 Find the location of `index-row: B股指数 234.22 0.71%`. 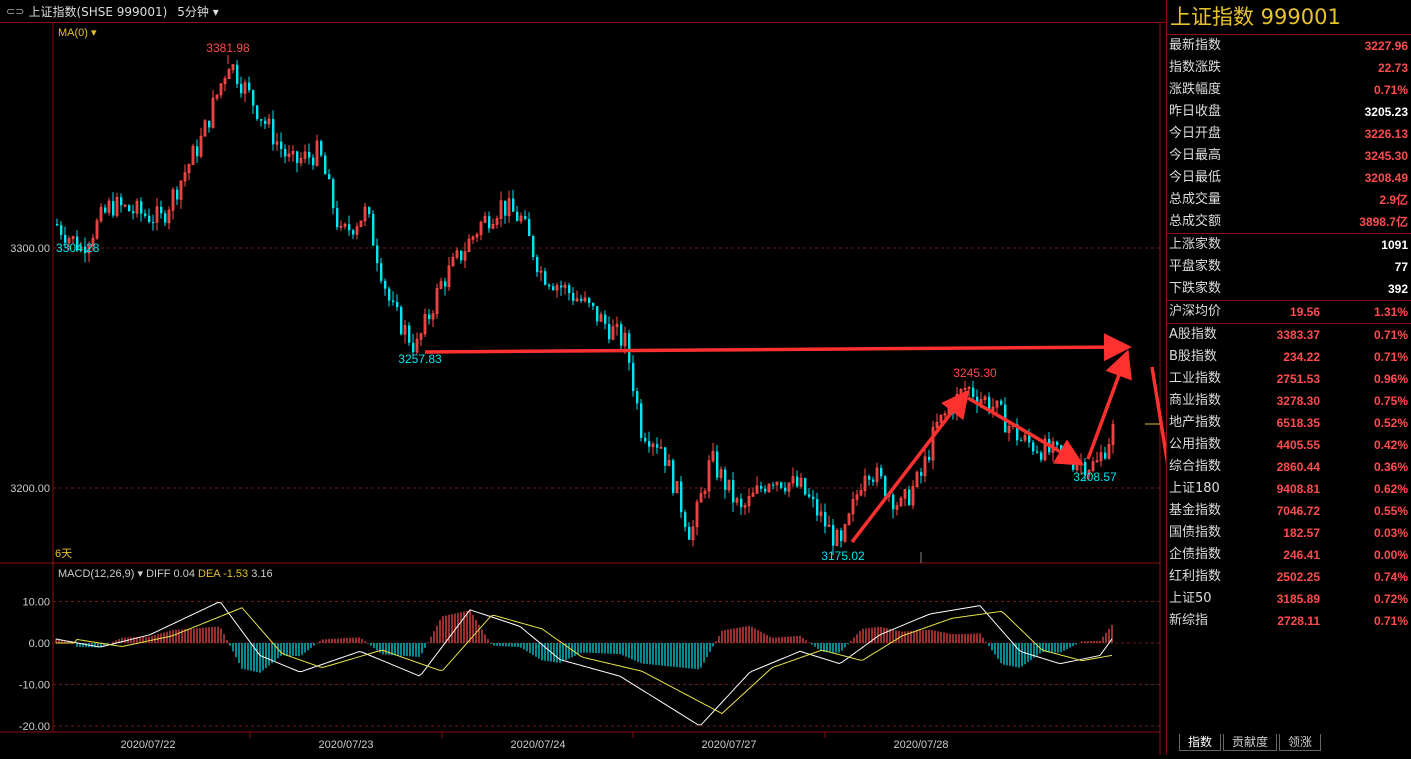

index-row: B股指数 234.22 0.71% is located at coordinates (1289, 357).